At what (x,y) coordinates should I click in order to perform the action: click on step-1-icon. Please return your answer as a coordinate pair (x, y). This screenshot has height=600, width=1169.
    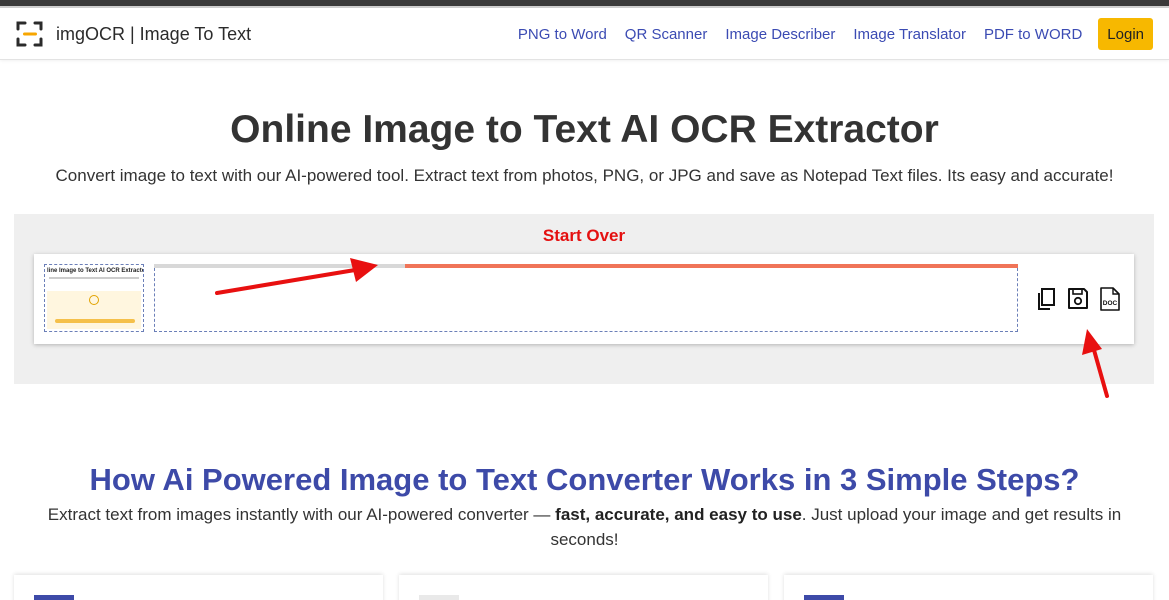
    Looking at the image, I should click on (54, 597).